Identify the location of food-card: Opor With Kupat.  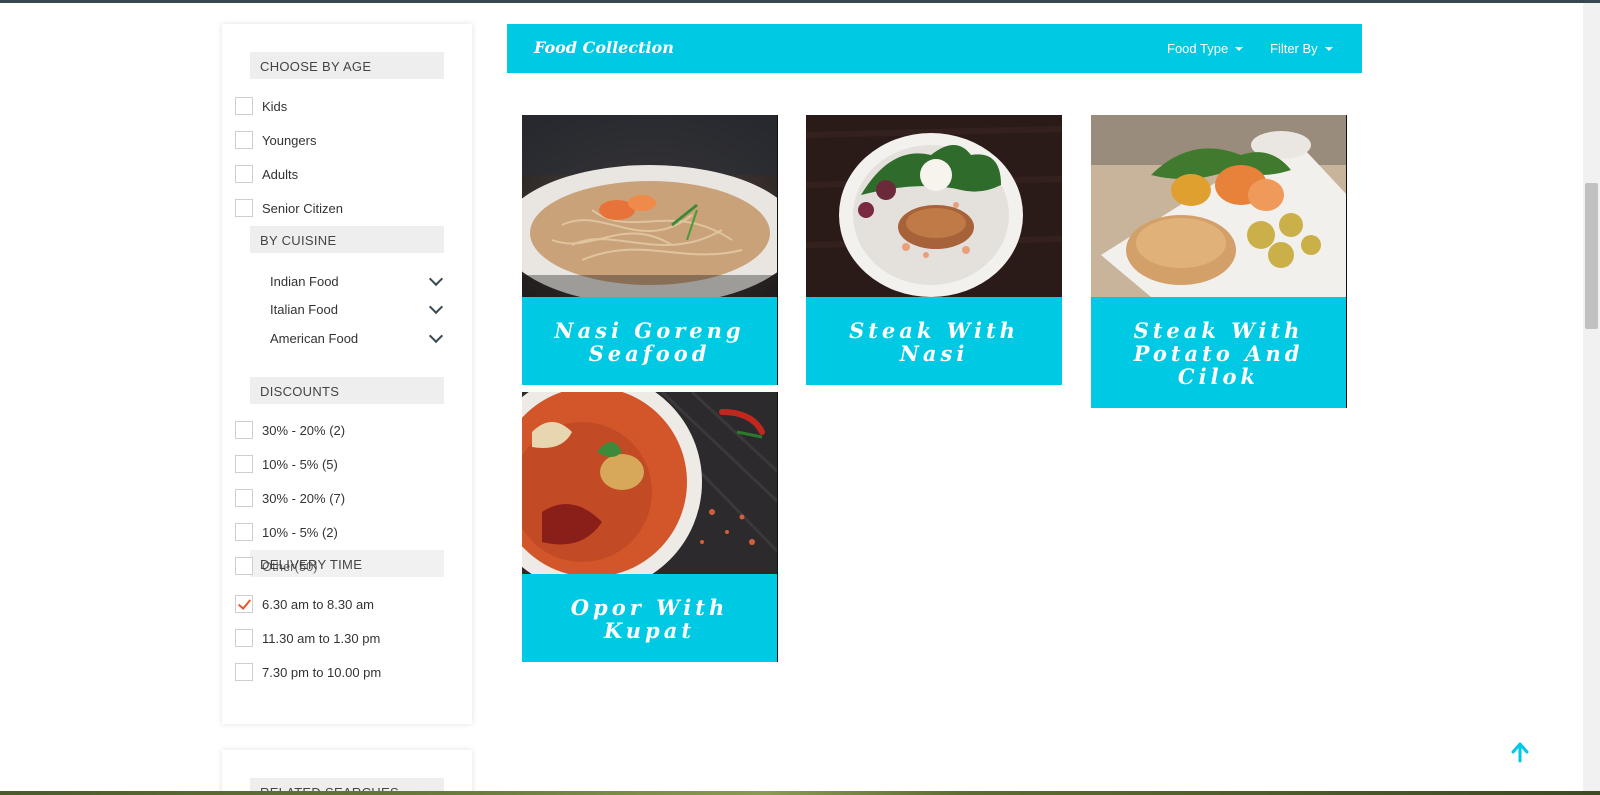
(650, 527).